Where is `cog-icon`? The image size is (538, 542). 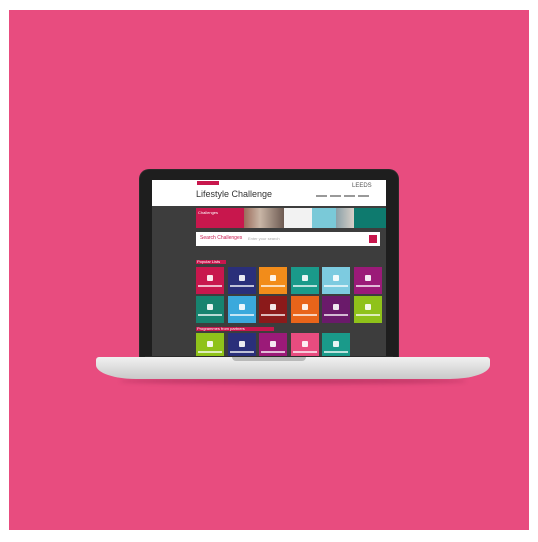
cog-icon is located at coordinates (273, 278).